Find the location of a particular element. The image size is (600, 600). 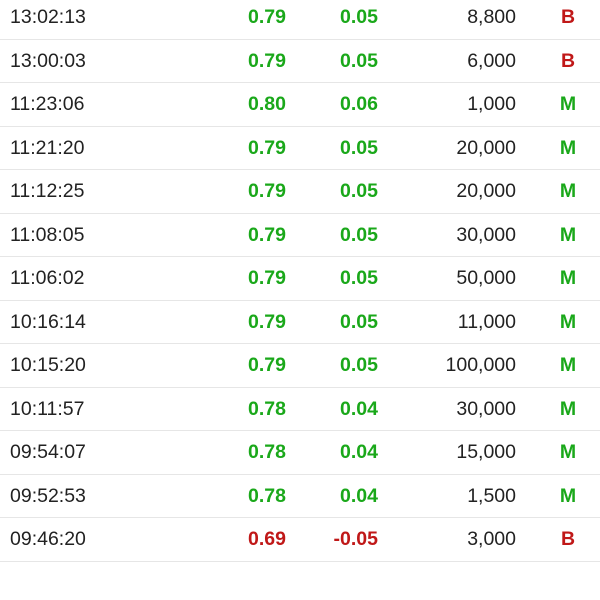

trade-volume: 8,800 is located at coordinates (491, 17).